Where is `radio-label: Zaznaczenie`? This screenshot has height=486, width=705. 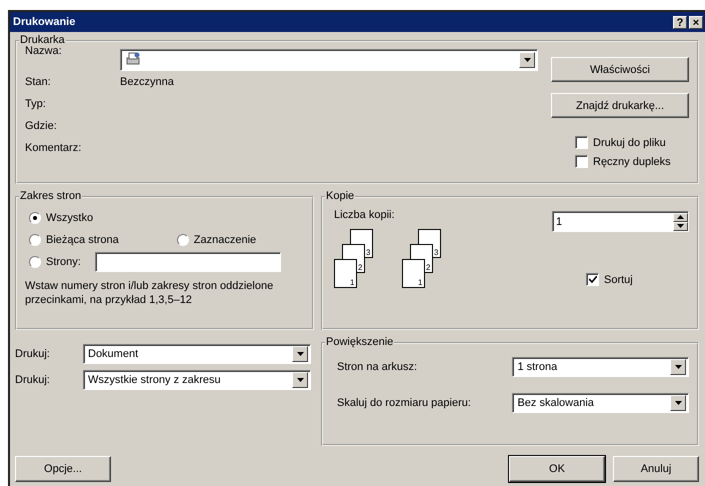 radio-label: Zaznaczenie is located at coordinates (225, 240).